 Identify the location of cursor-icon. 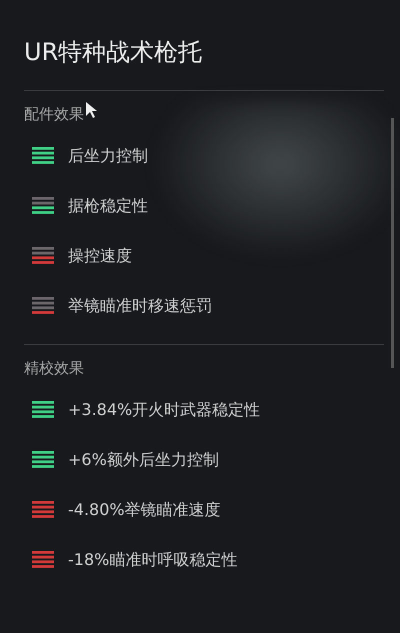
(92, 110).